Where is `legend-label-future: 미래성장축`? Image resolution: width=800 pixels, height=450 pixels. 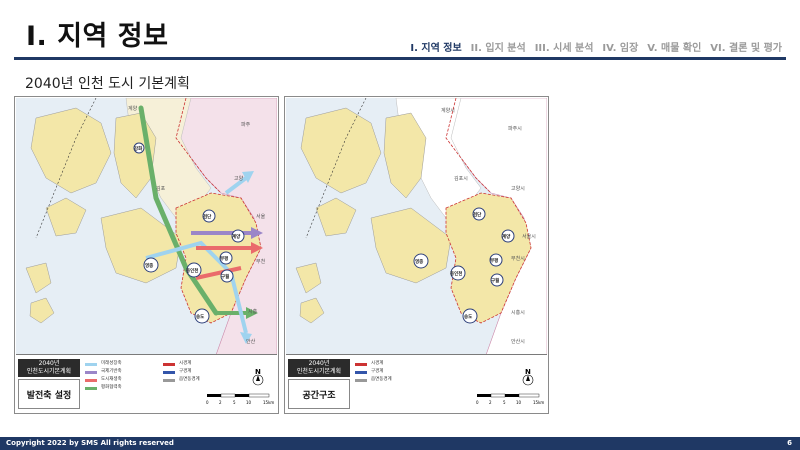
legend-label-future: 미래성장축 is located at coordinates (111, 363).